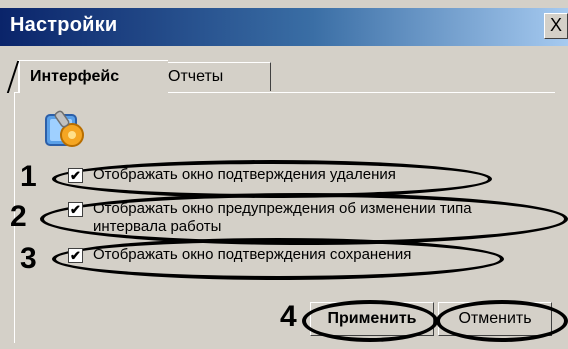  I want to click on checkbox-confirm-delete: ✔, so click(75, 175).